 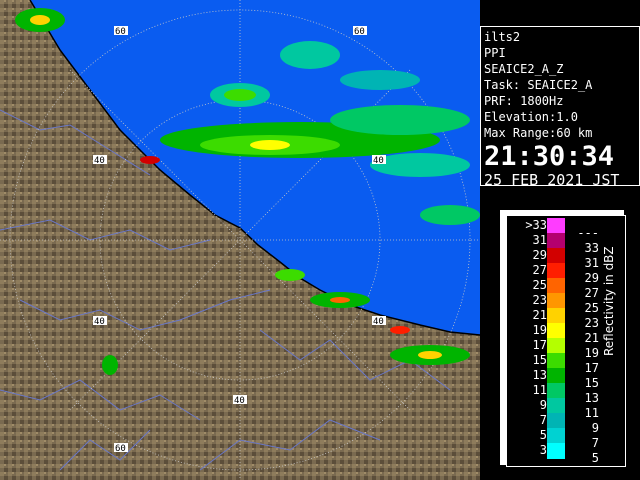 What do you see at coordinates (543, 450) in the screenshot?
I see `legend-low-value: 3` at bounding box center [543, 450].